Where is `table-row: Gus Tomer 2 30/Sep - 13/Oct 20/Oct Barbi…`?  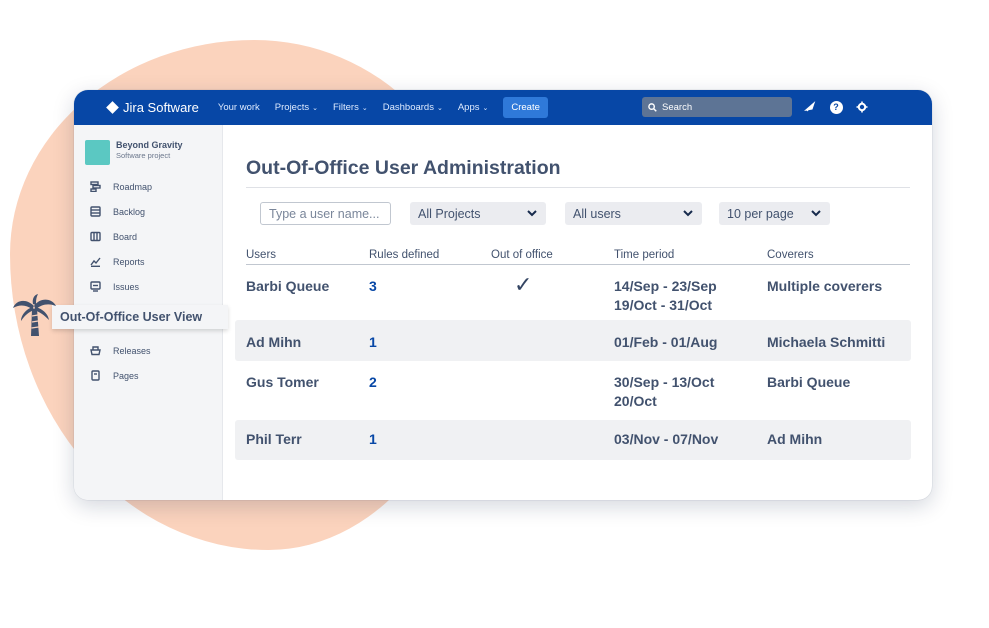 table-row: Gus Tomer 2 30/Sep - 13/Oct 20/Oct Barbi… is located at coordinates (573, 390).